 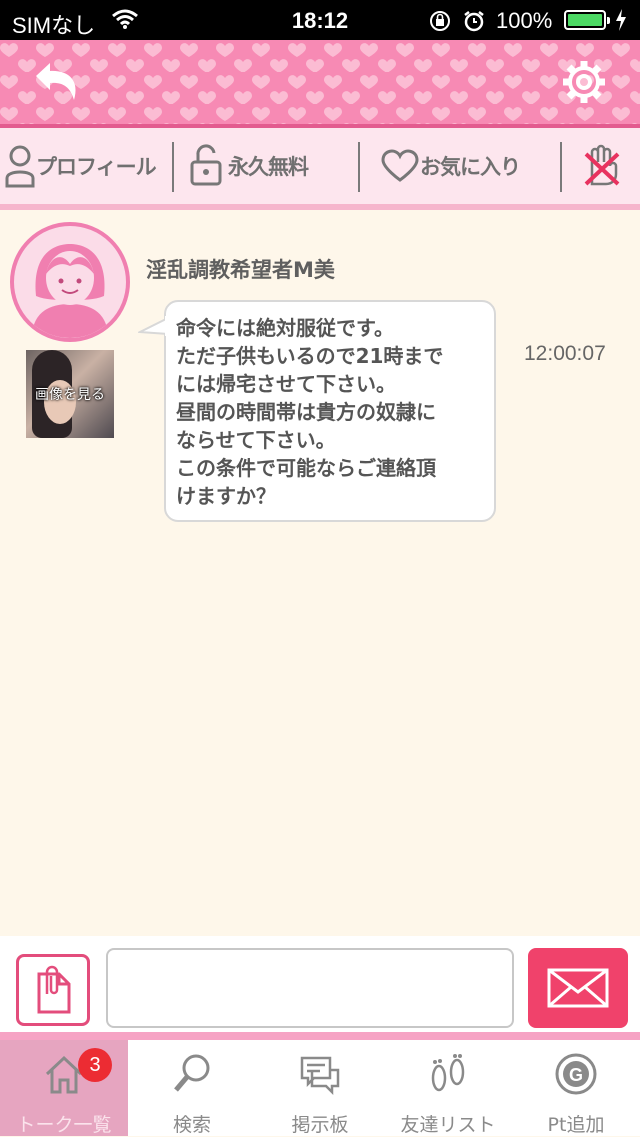 I want to click on tab-add-points: G Pt追加, so click(x=576, y=1088).